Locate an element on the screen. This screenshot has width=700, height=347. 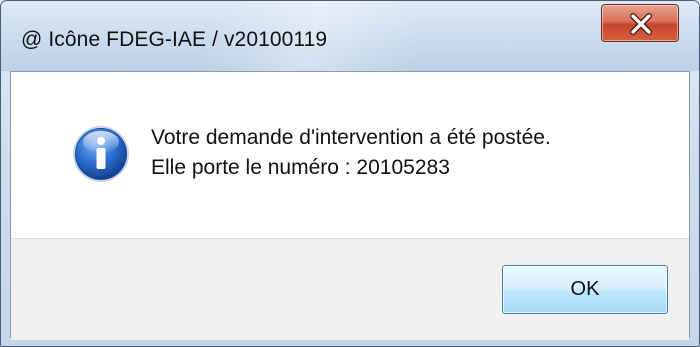
message-line-2: Elle porte le numéro : 20105283 is located at coordinates (300, 167).